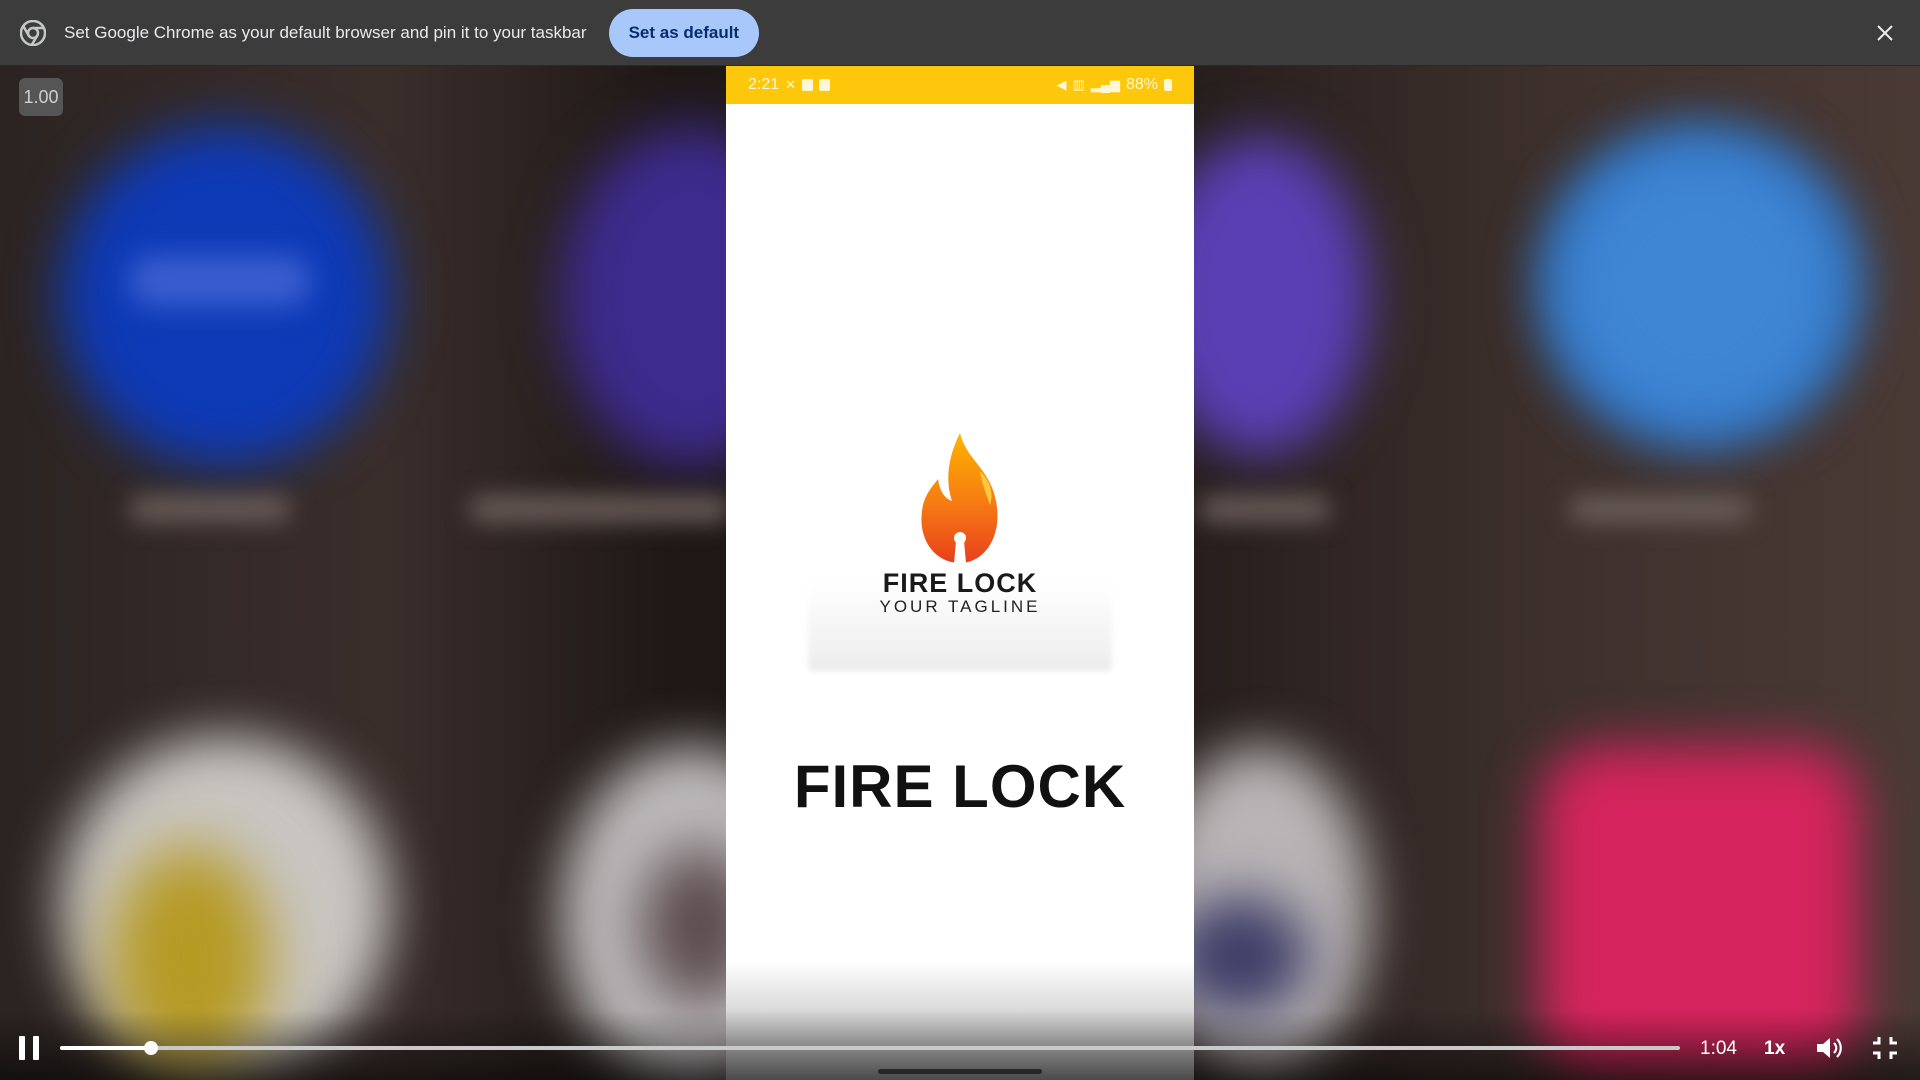  Describe the element at coordinates (960, 786) in the screenshot. I see `app-title: FIRE LOCK` at that location.